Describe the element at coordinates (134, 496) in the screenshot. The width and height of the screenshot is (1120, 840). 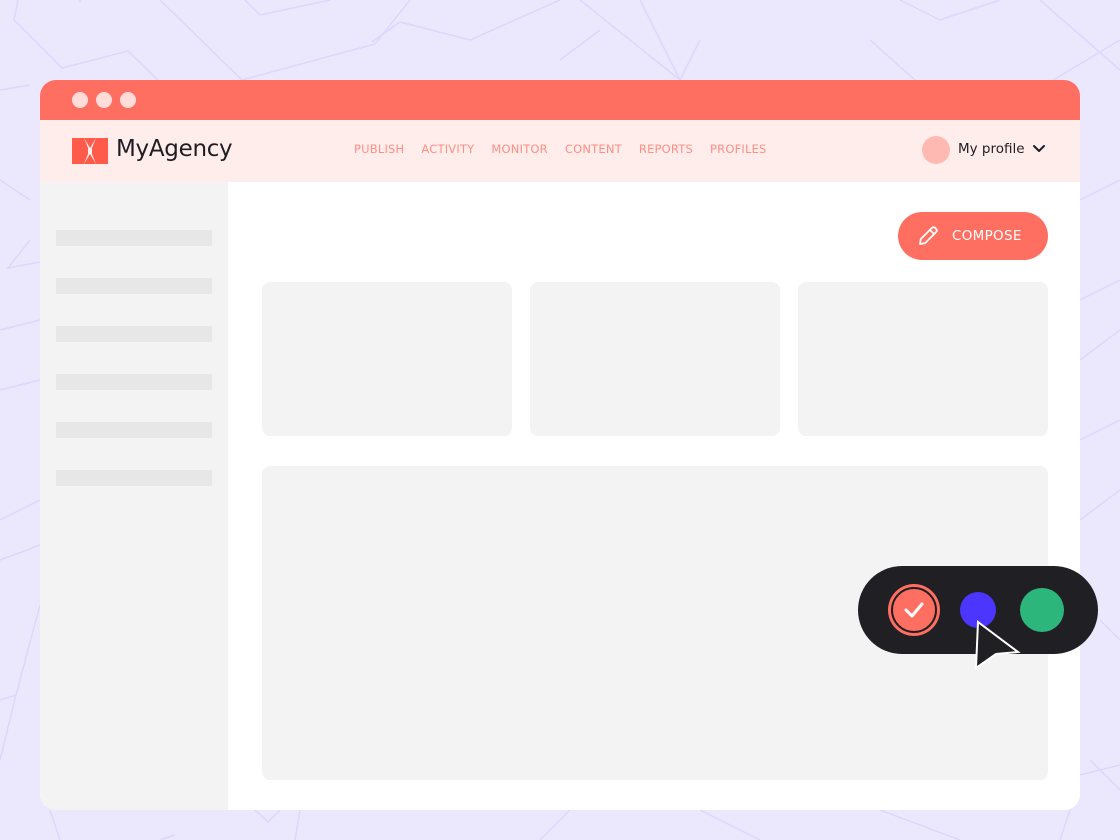
I see `sidebar` at that location.